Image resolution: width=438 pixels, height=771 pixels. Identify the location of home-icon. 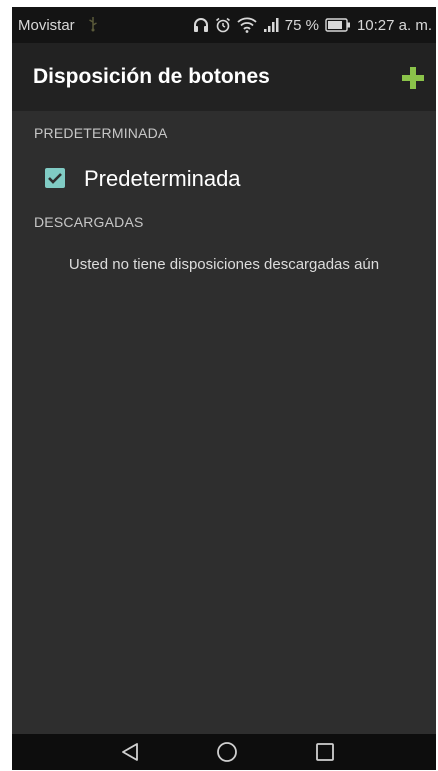
(227, 752).